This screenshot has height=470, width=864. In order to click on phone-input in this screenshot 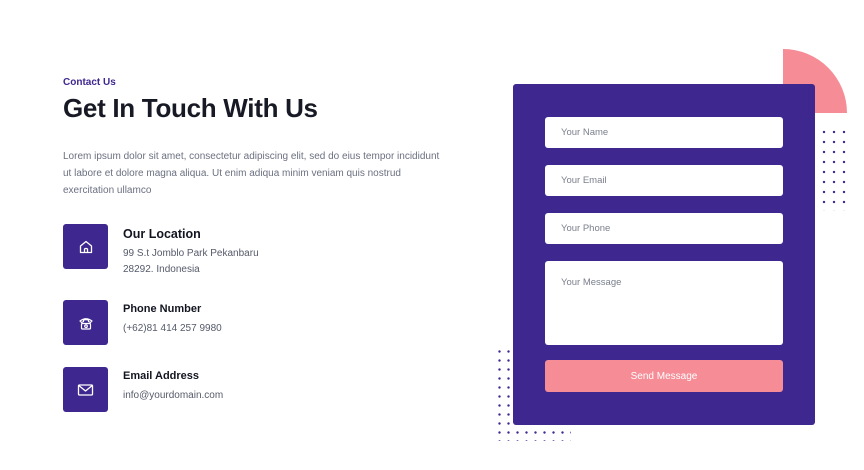, I will do `click(664, 228)`.